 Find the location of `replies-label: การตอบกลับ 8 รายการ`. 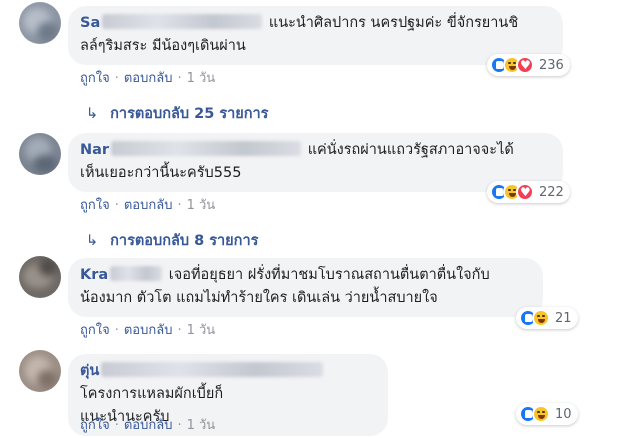

replies-label: การตอบกลับ 8 รายการ is located at coordinates (184, 241).